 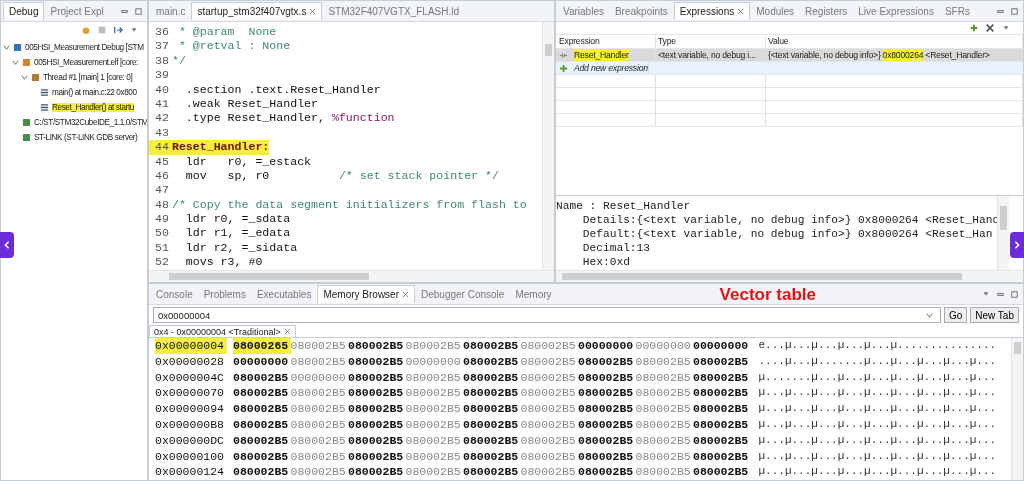 What do you see at coordinates (601, 55) in the screenshot?
I see `expression-name: Reset_Handler` at bounding box center [601, 55].